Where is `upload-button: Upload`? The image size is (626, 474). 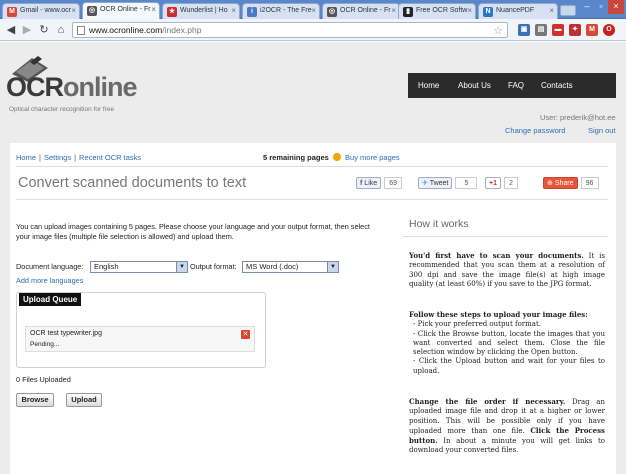 upload-button: Upload is located at coordinates (84, 400).